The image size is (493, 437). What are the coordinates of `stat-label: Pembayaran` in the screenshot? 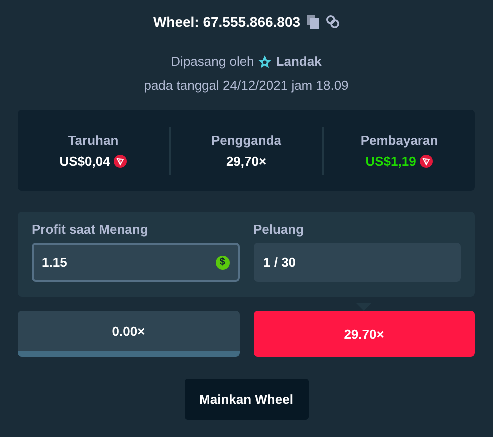 It's located at (399, 140).